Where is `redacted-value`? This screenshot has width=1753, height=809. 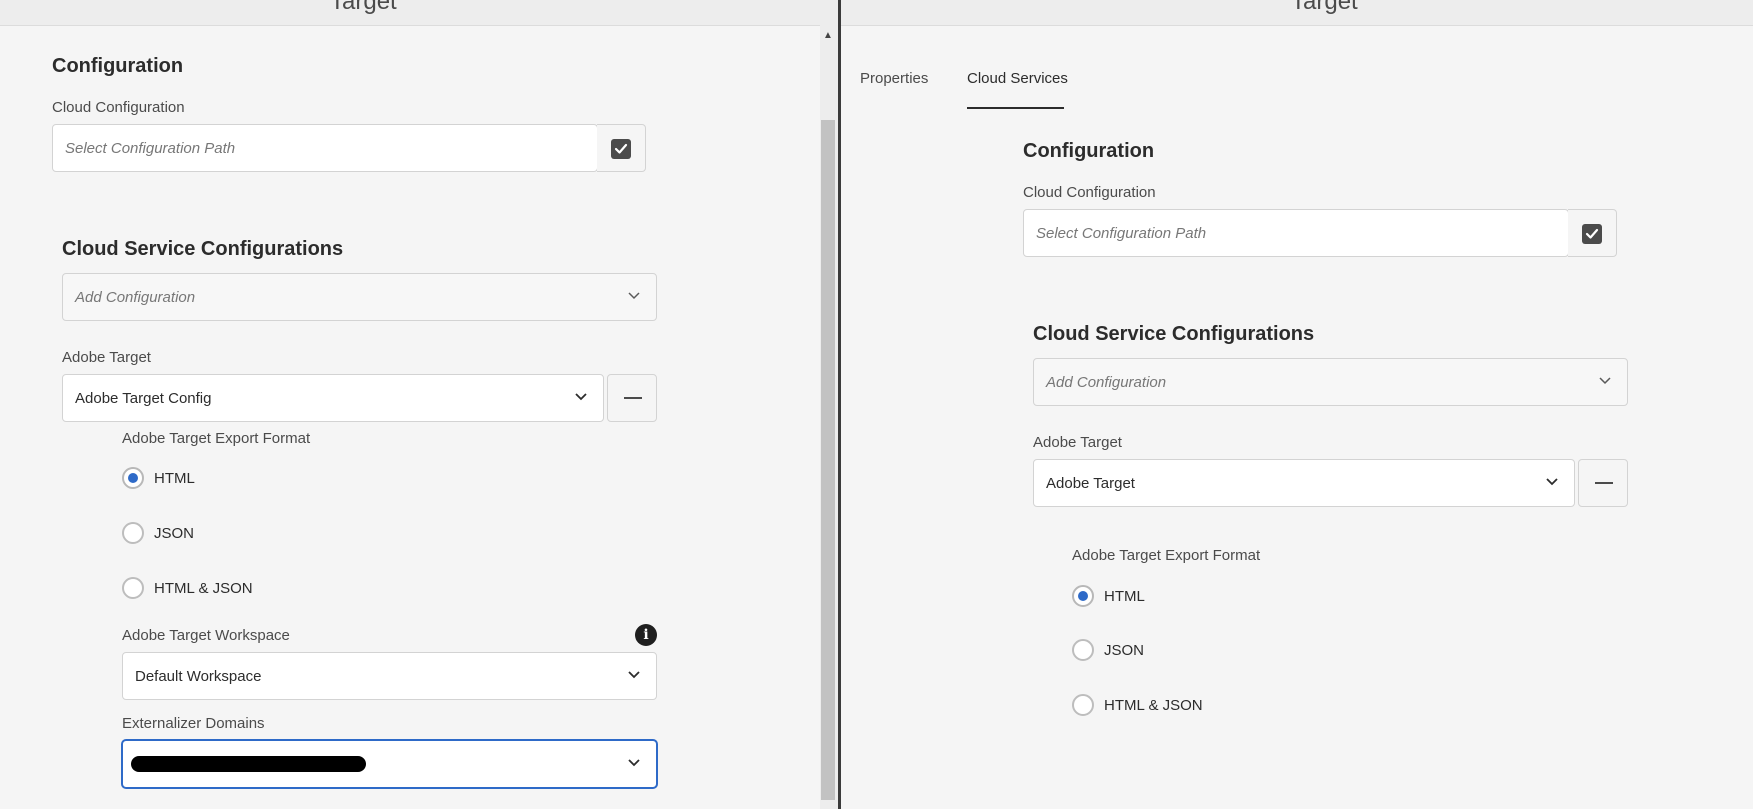 redacted-value is located at coordinates (248, 764).